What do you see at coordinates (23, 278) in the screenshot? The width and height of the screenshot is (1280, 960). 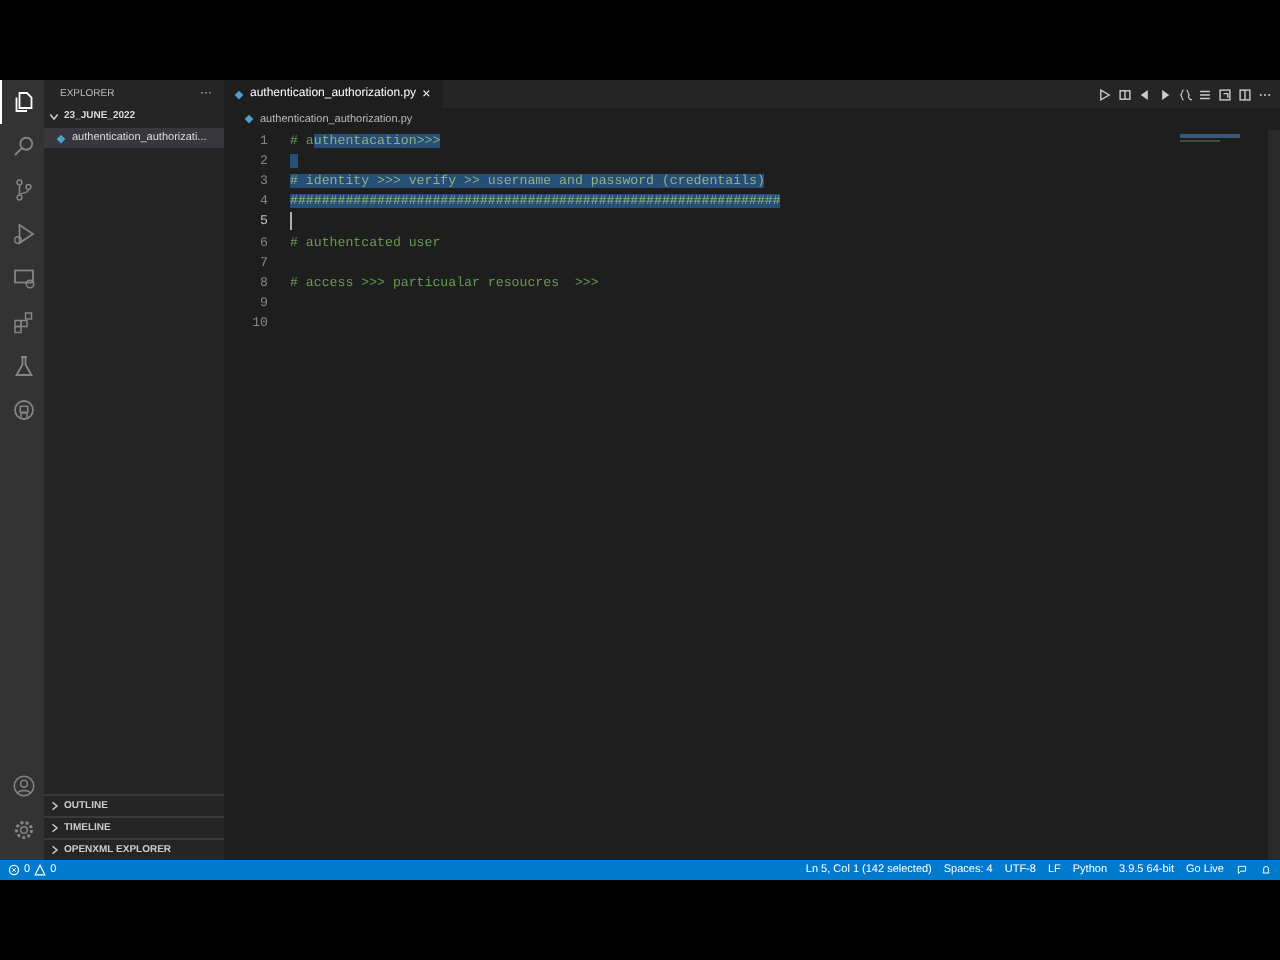 I see `monitor-icon` at bounding box center [23, 278].